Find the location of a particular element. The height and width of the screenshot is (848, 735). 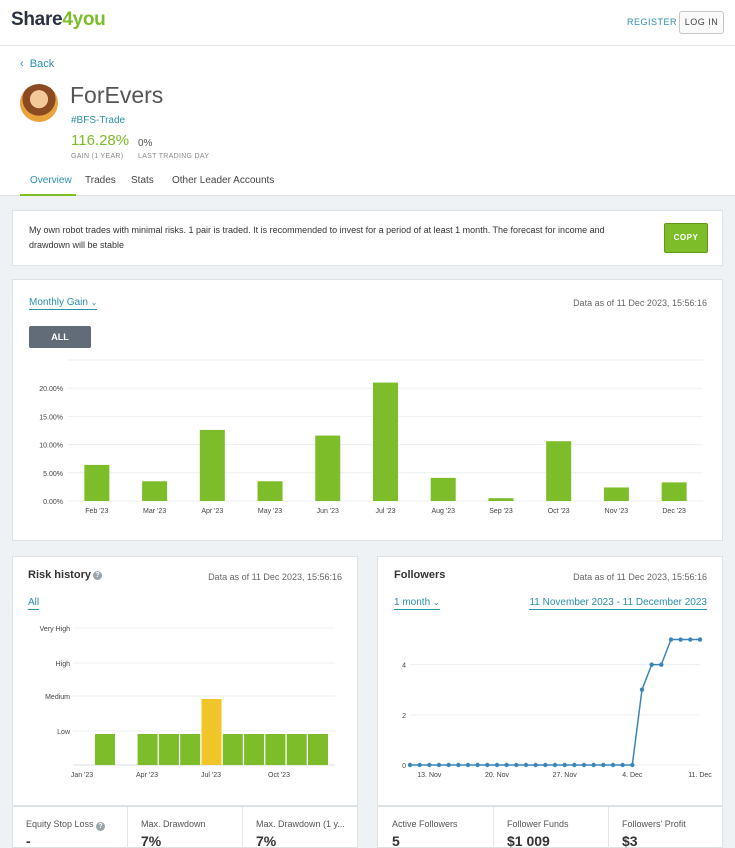

stat-label: Followers' Profit is located at coordinates (654, 824).